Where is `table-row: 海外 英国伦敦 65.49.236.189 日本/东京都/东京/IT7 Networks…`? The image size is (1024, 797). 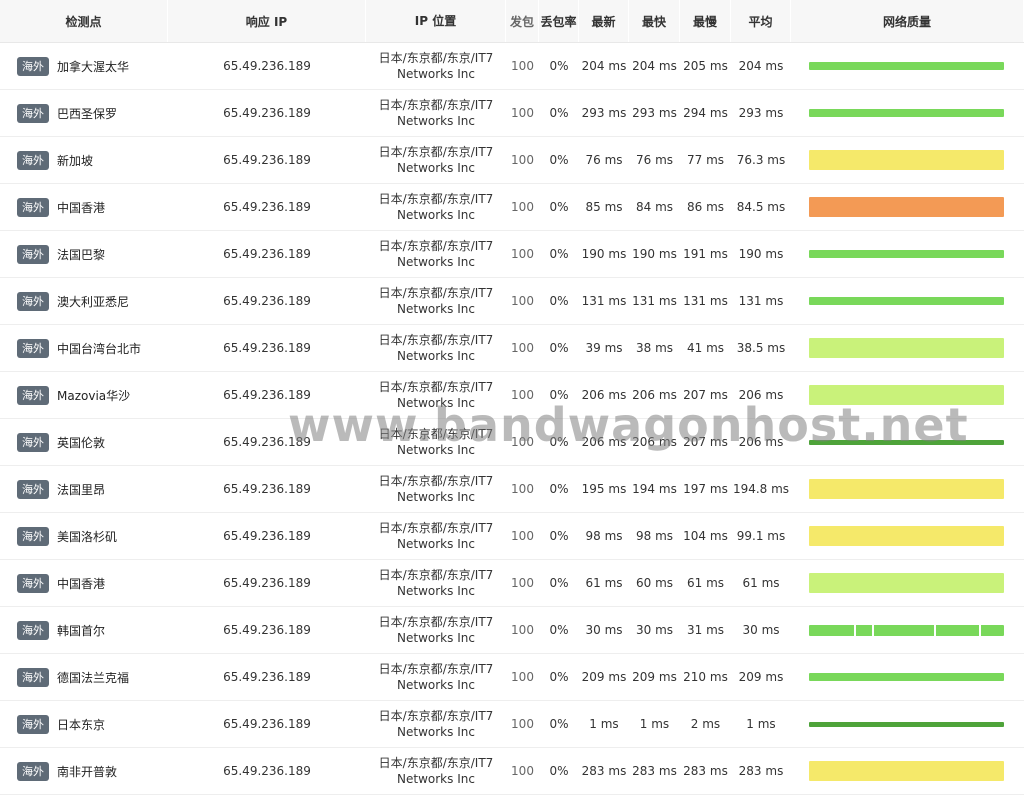
table-row: 海外 英国伦敦 65.49.236.189 日本/东京都/东京/IT7 Networks… is located at coordinates (512, 442).